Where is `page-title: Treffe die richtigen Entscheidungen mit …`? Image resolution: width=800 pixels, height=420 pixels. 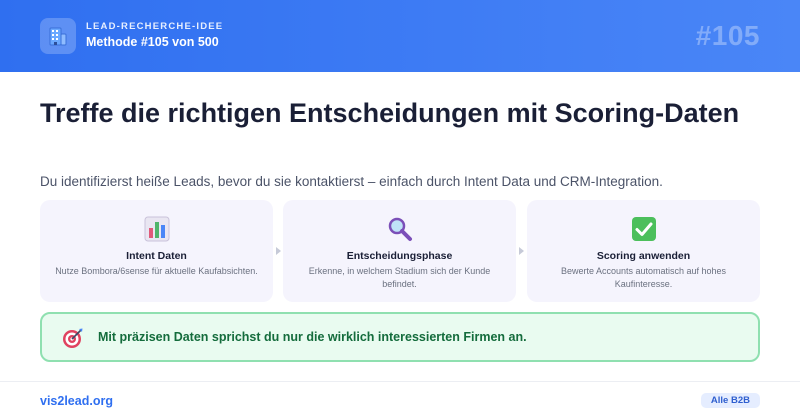
page-title: Treffe die richtigen Entscheidungen mit … is located at coordinates (390, 113).